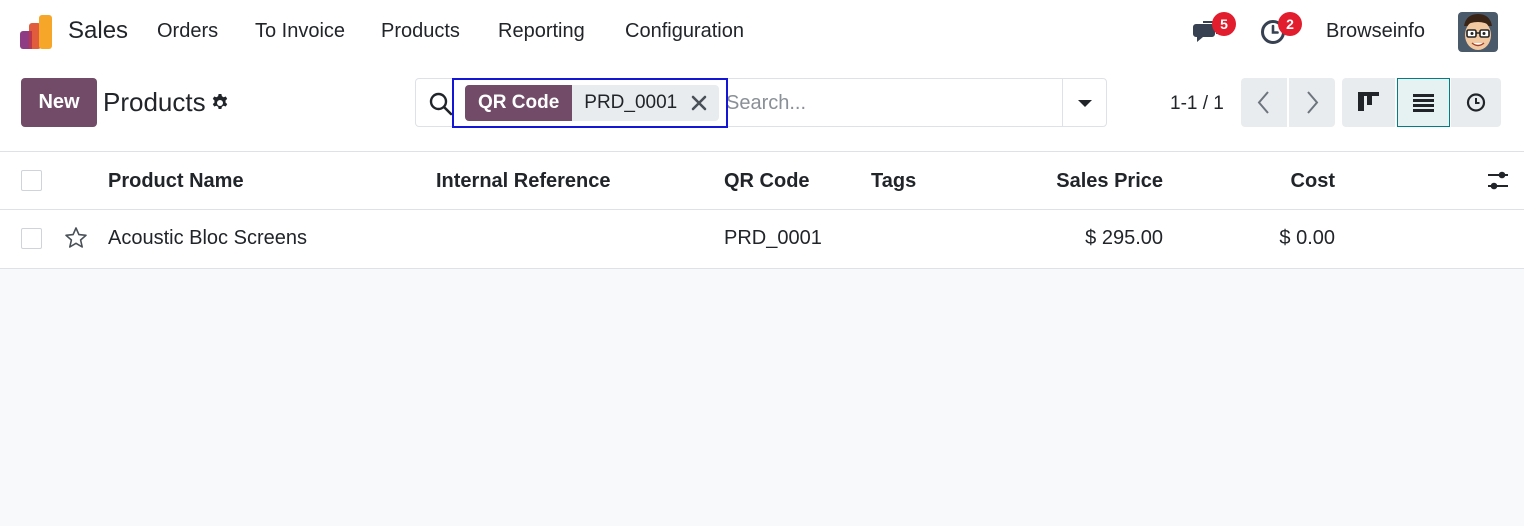 The height and width of the screenshot is (526, 1524). I want to click on menu-to-invoice: To Invoice, so click(300, 31).